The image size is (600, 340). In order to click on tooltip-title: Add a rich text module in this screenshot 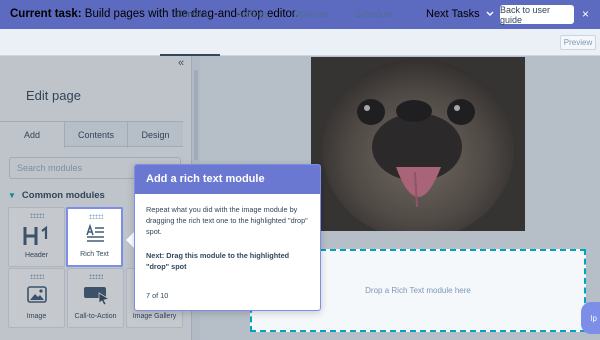, I will do `click(205, 179)`.